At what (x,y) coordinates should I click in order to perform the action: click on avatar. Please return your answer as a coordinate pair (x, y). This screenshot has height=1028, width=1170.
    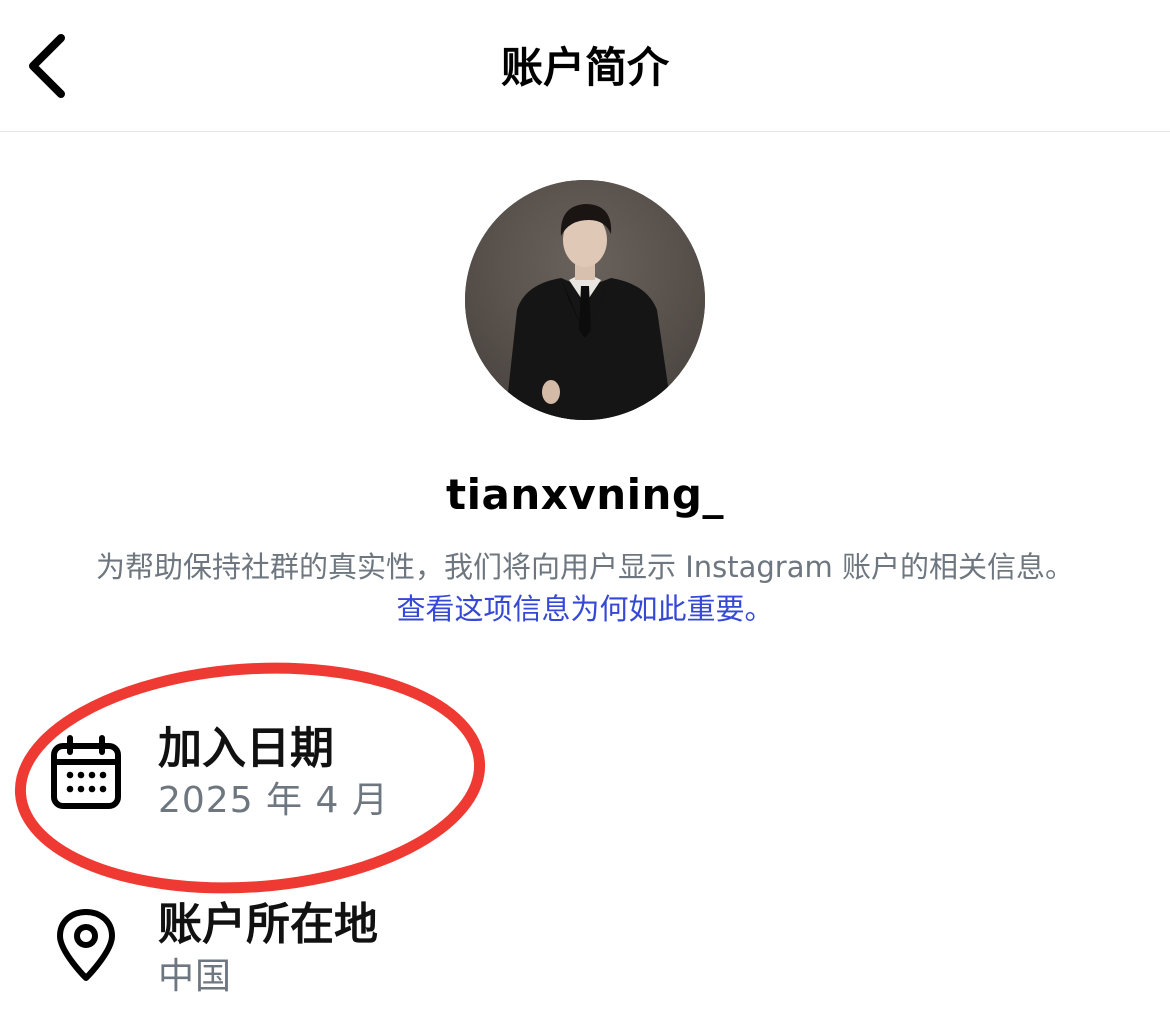
    Looking at the image, I should click on (585, 300).